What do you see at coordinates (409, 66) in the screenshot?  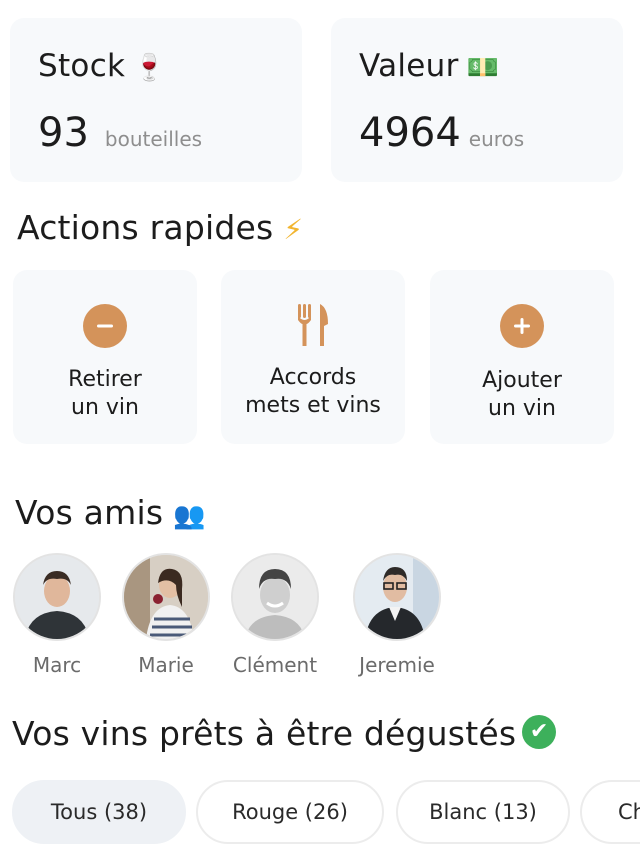 I see `valeur-title-text: Valeur` at bounding box center [409, 66].